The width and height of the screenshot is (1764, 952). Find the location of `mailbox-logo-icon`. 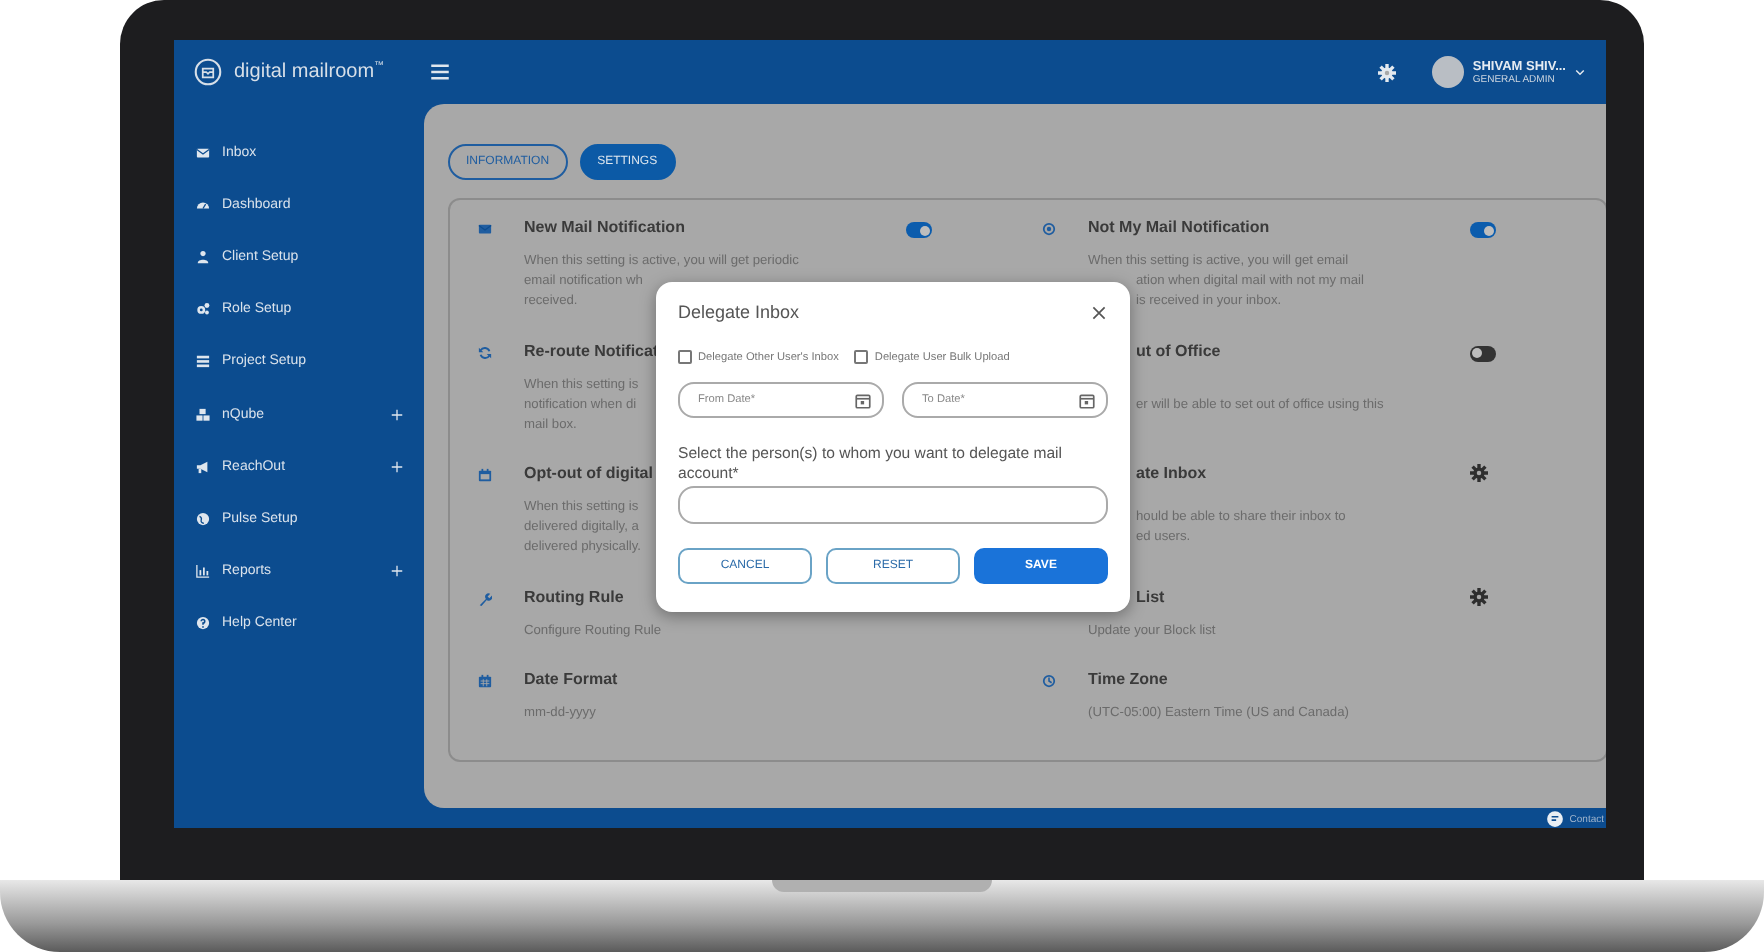

mailbox-logo-icon is located at coordinates (208, 72).